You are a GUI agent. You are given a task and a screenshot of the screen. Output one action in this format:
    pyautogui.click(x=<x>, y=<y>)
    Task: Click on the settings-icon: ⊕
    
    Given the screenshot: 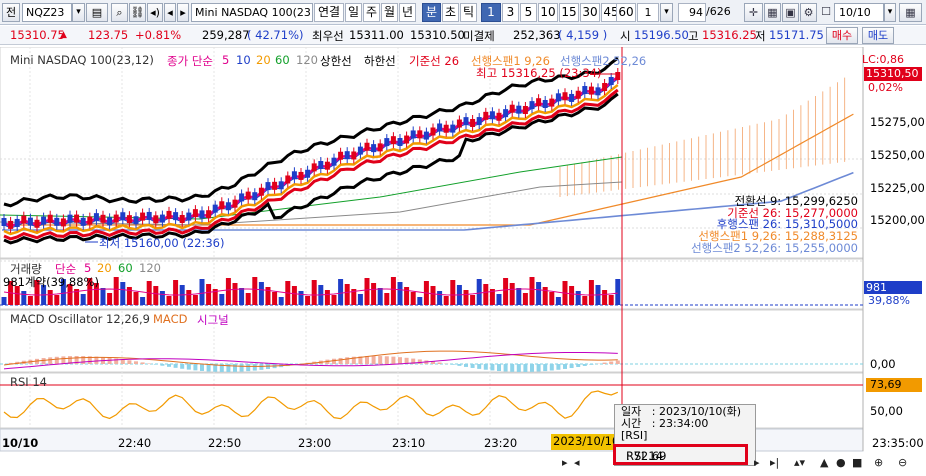 What is the action you would take?
    pyautogui.click(x=878, y=462)
    